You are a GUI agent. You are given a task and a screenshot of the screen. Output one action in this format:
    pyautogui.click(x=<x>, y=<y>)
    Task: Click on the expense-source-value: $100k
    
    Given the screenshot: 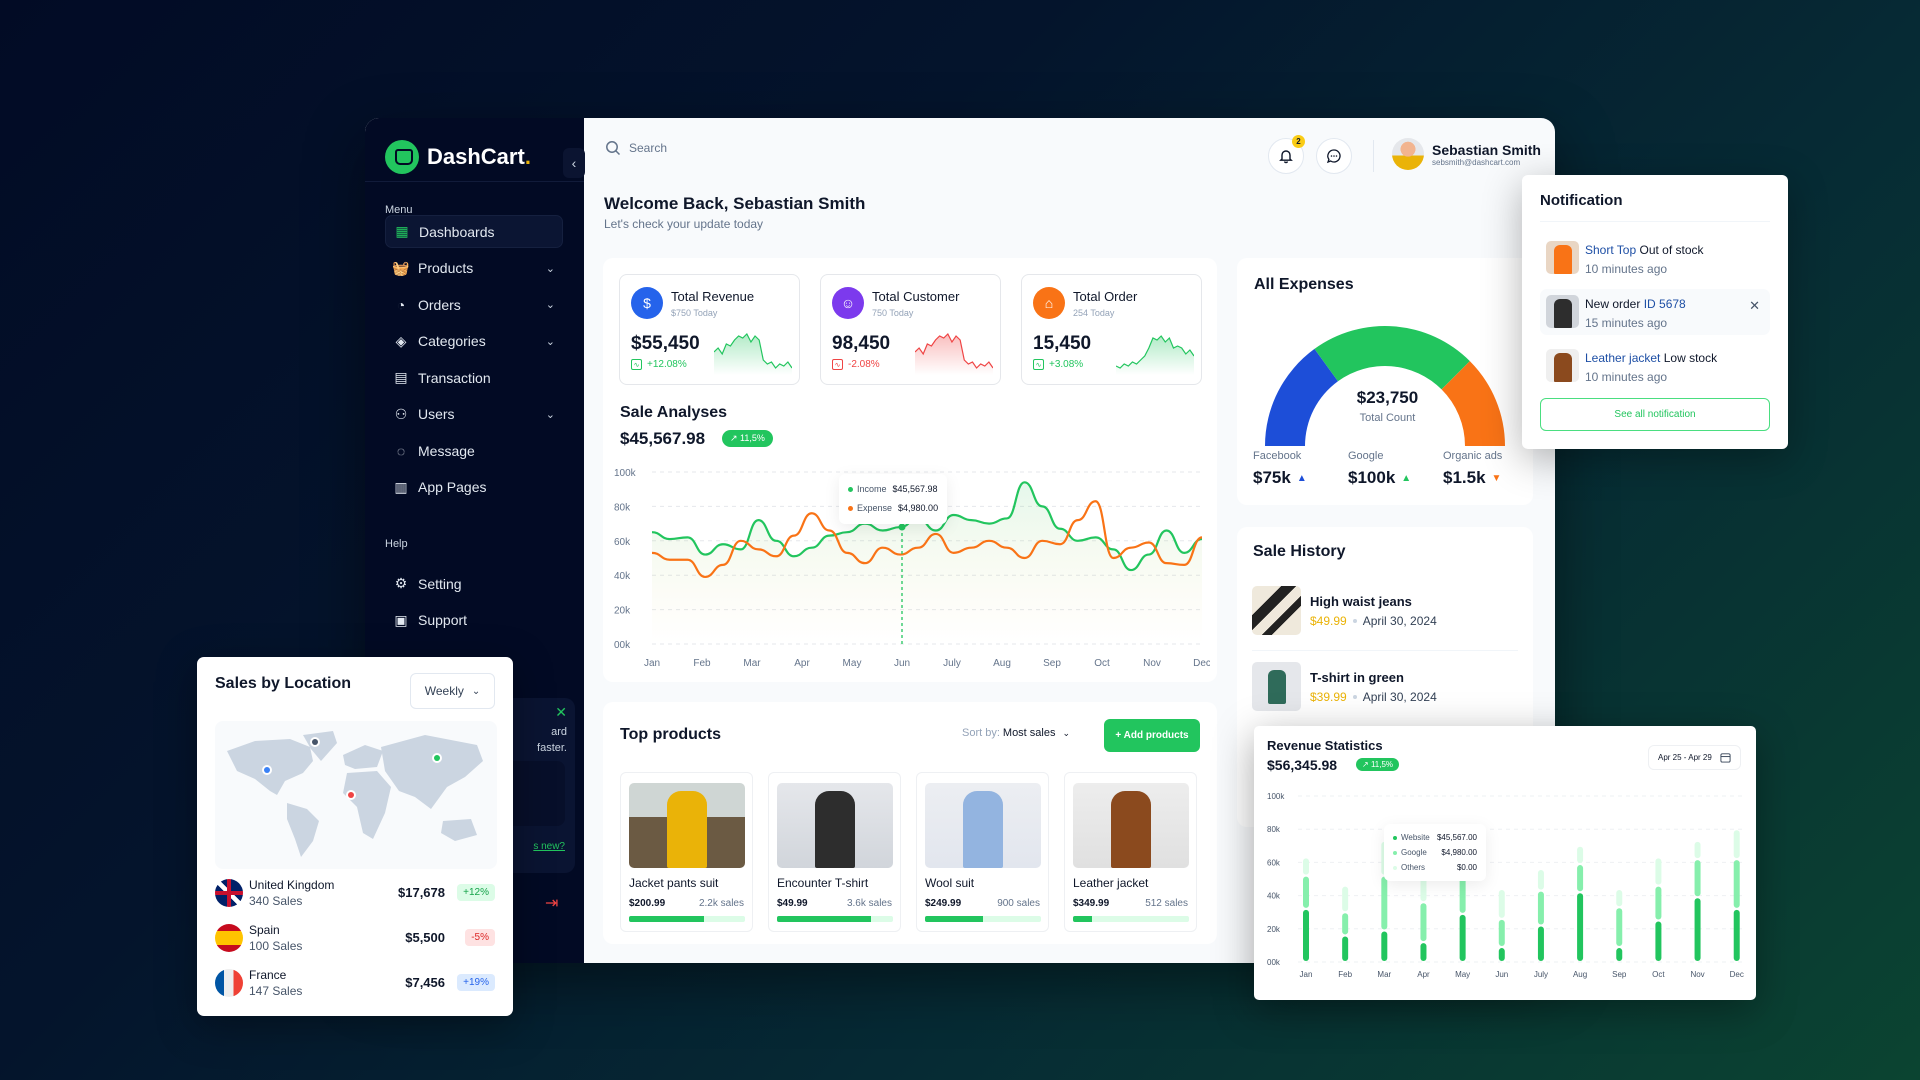 What is the action you would take?
    pyautogui.click(x=1372, y=477)
    